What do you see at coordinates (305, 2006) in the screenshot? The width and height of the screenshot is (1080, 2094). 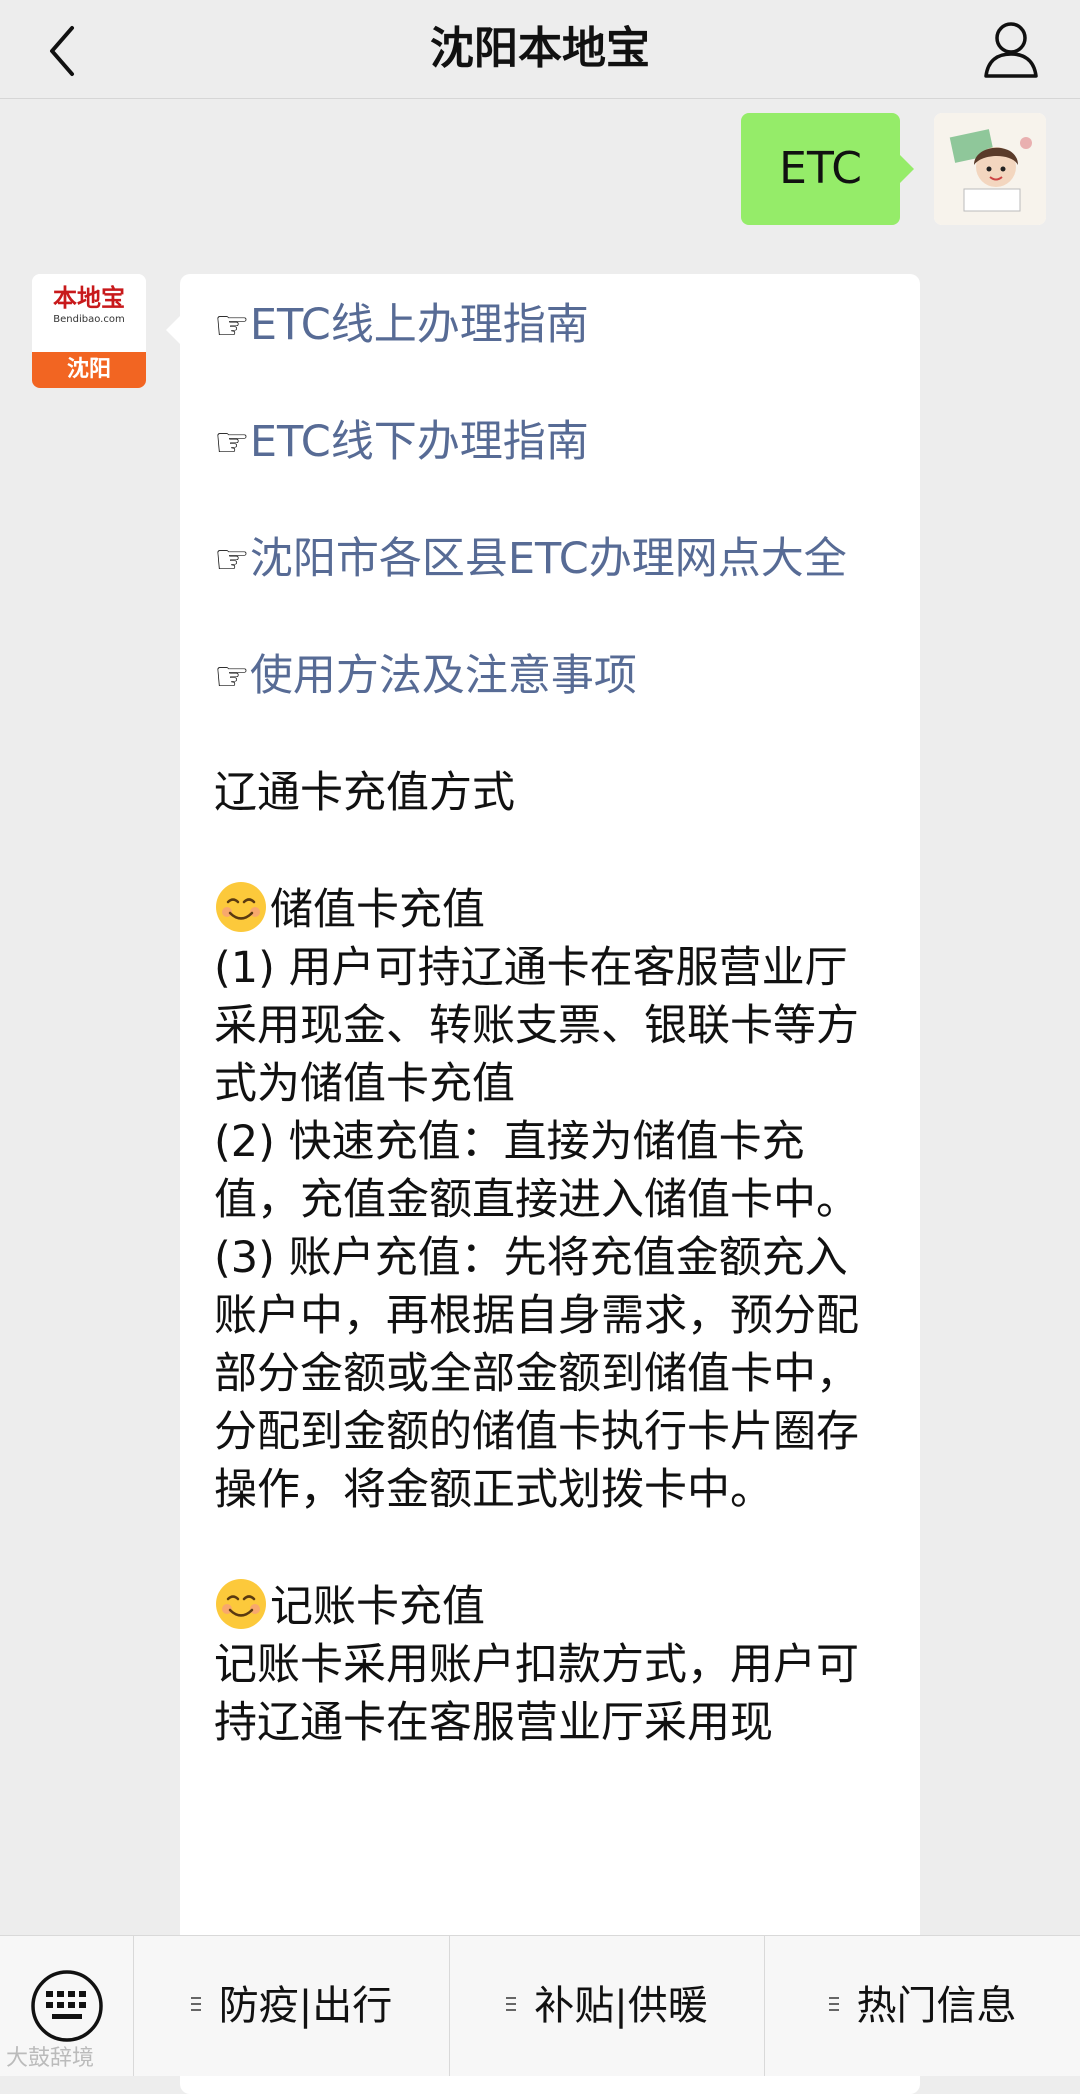 I see `menu-label: 防疫|出行` at bounding box center [305, 2006].